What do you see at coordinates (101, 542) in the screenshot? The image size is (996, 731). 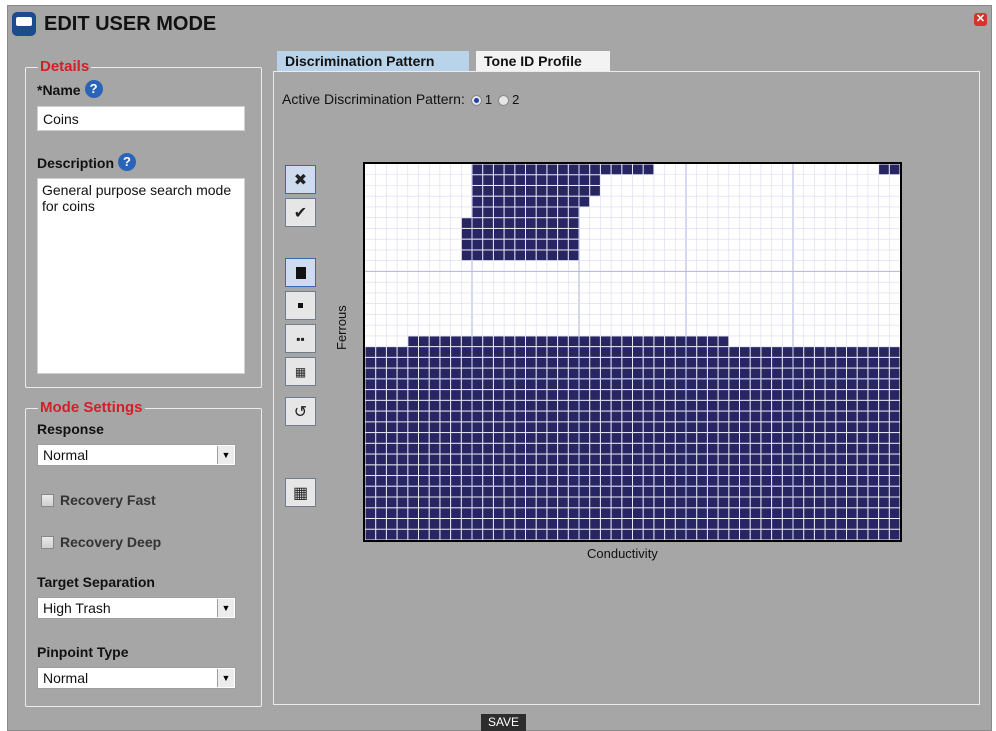 I see `recovery-deep-checkbox: Recovery Deep` at bounding box center [101, 542].